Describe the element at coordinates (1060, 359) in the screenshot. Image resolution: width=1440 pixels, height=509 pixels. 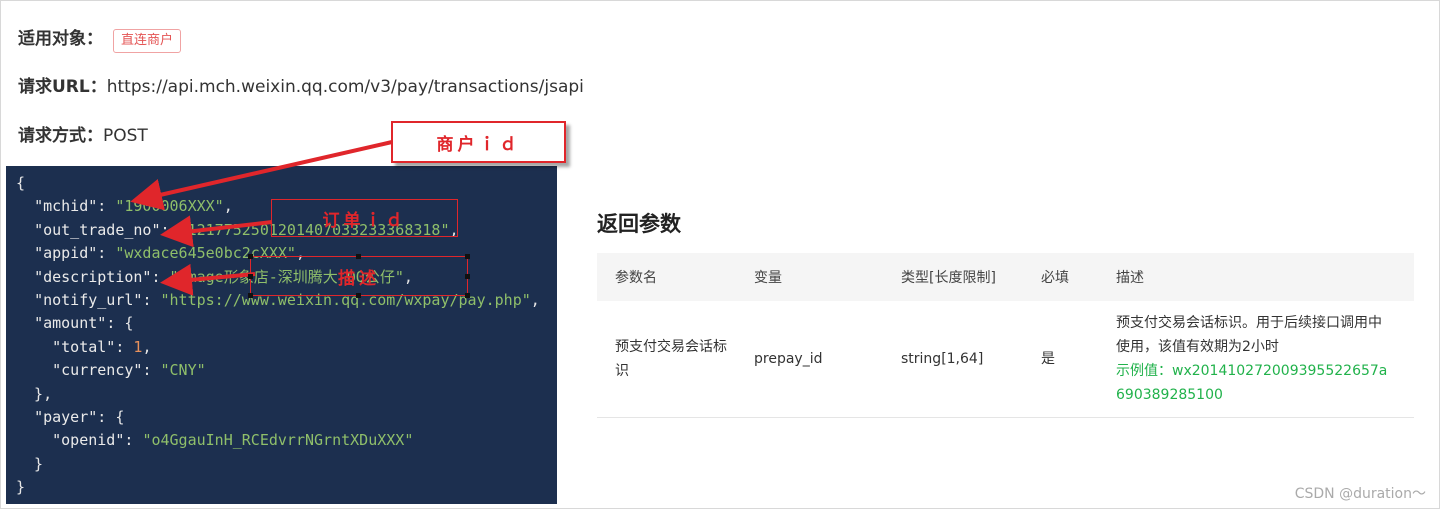
I see `param-required: 是` at that location.